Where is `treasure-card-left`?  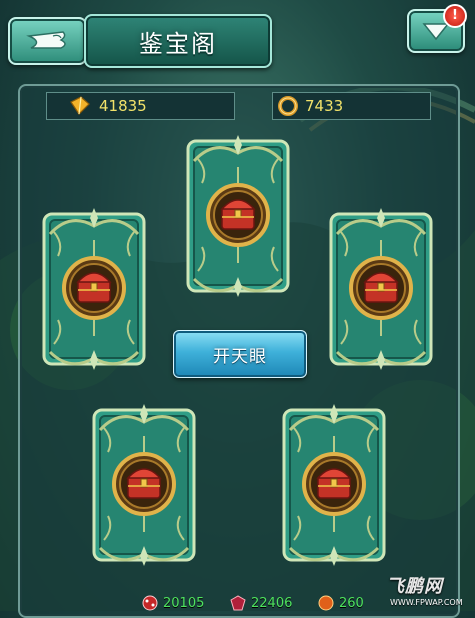
treasure-card-left is located at coordinates (94, 288).